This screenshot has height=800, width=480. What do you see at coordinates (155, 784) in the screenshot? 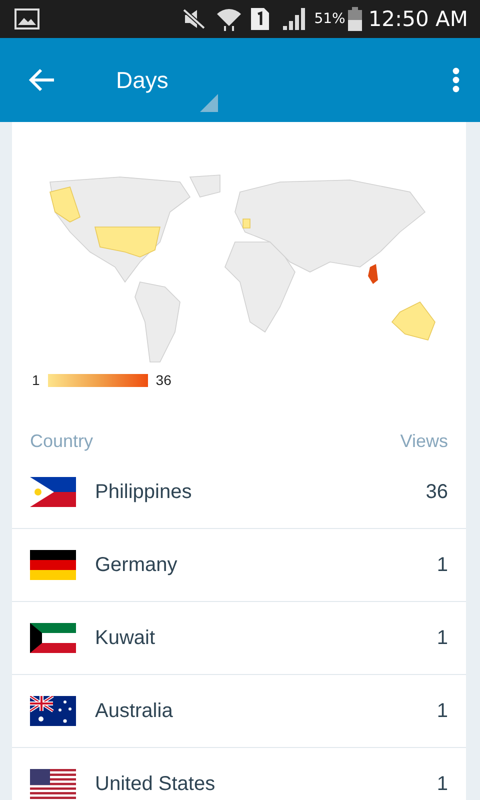
I see `country-name: United States` at bounding box center [155, 784].